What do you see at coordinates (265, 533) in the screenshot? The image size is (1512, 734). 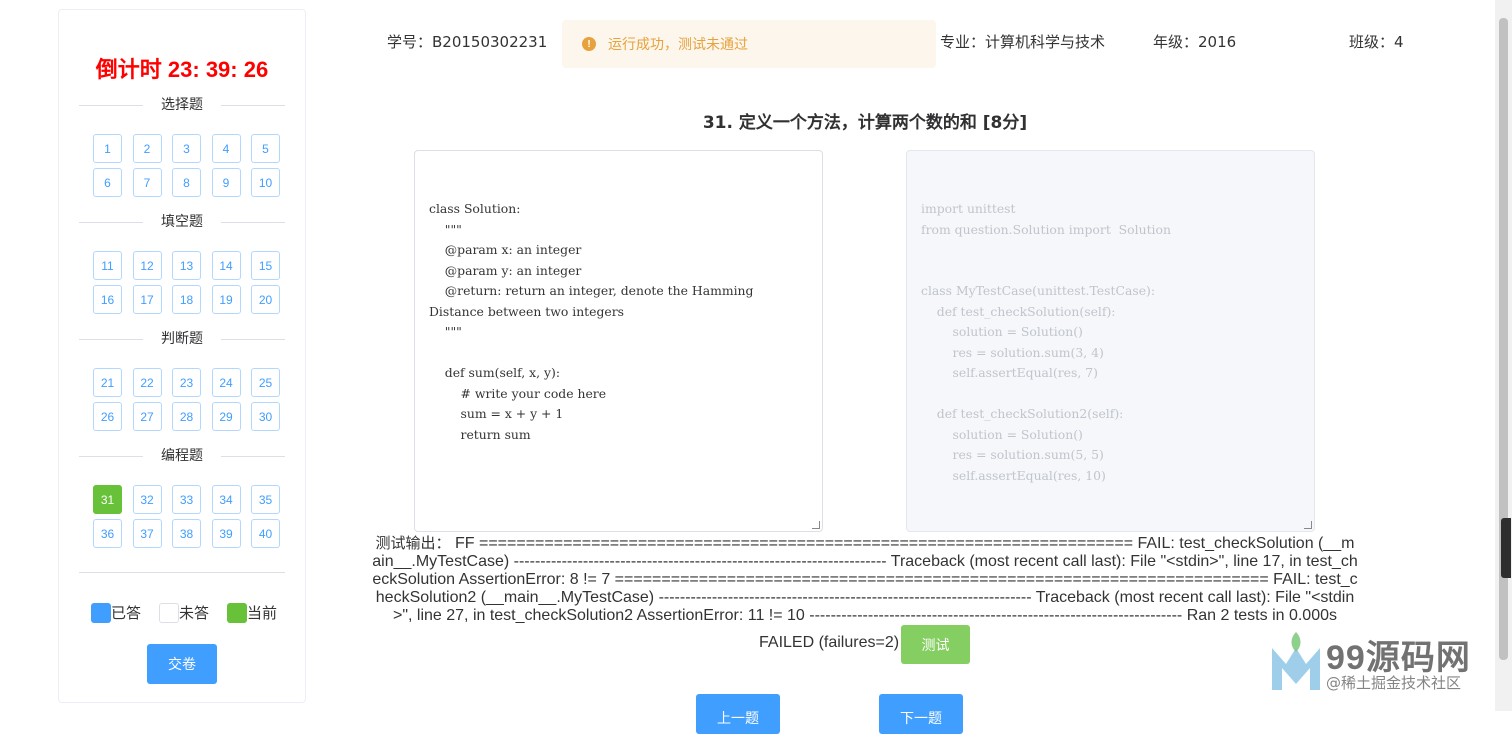 I see `question-40-button: 40` at bounding box center [265, 533].